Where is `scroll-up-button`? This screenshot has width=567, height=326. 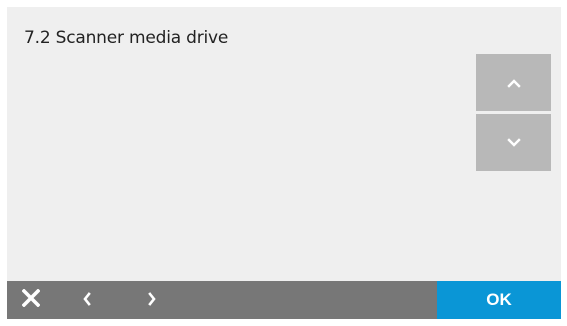 scroll-up-button is located at coordinates (513, 82).